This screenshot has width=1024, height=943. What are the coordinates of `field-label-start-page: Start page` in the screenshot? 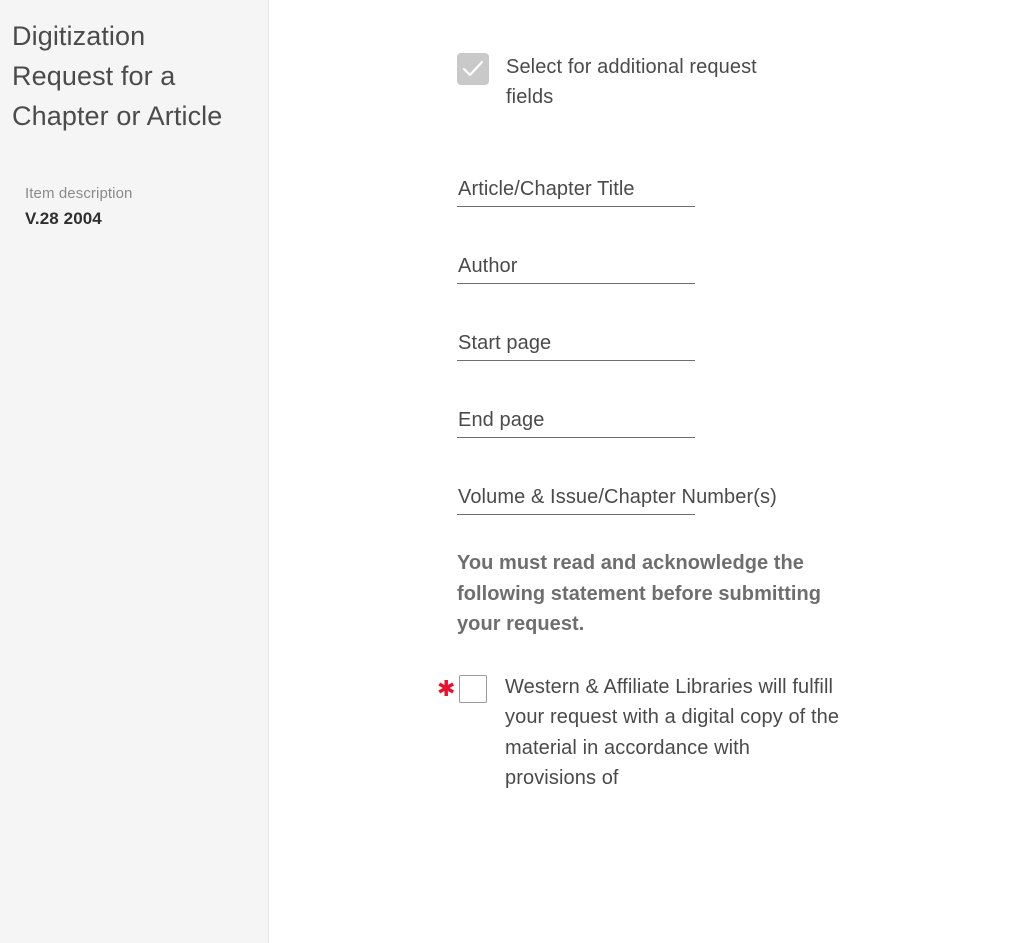 It's located at (505, 343).